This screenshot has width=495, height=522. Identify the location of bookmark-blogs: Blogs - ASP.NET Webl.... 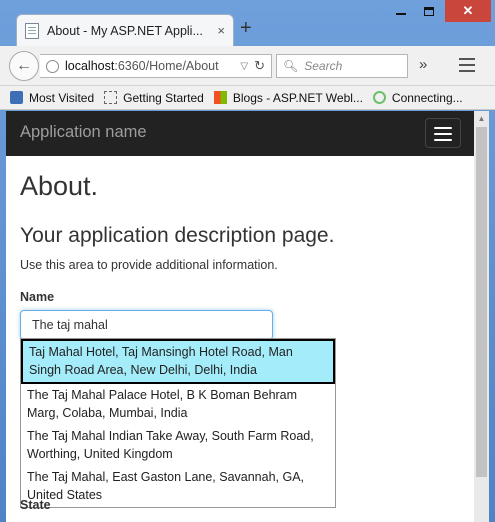
(288, 98).